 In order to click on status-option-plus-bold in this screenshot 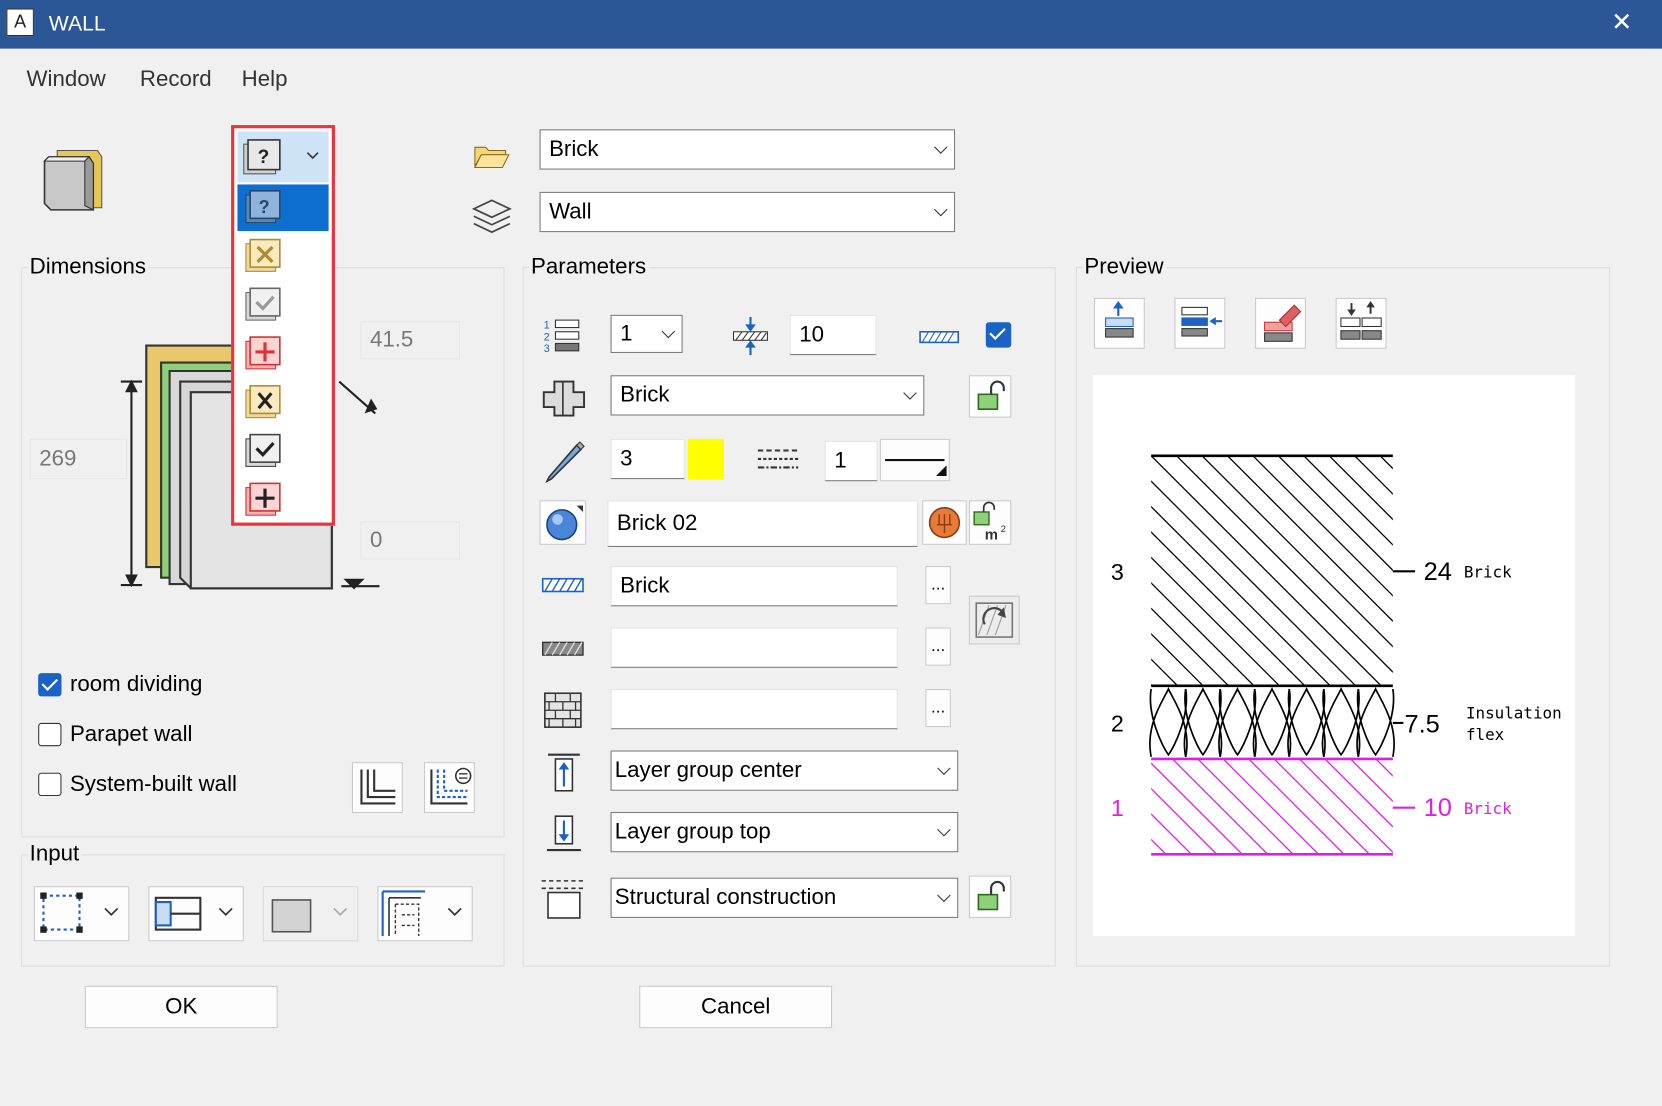, I will do `click(282, 500)`.